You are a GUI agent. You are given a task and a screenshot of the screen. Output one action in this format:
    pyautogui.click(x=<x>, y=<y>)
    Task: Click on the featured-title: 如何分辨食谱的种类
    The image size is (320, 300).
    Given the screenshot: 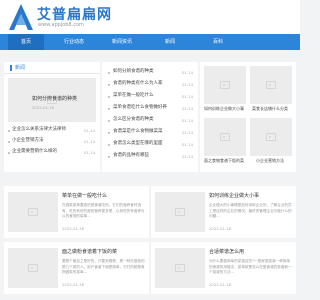 What is the action you would take?
    pyautogui.click(x=54, y=99)
    